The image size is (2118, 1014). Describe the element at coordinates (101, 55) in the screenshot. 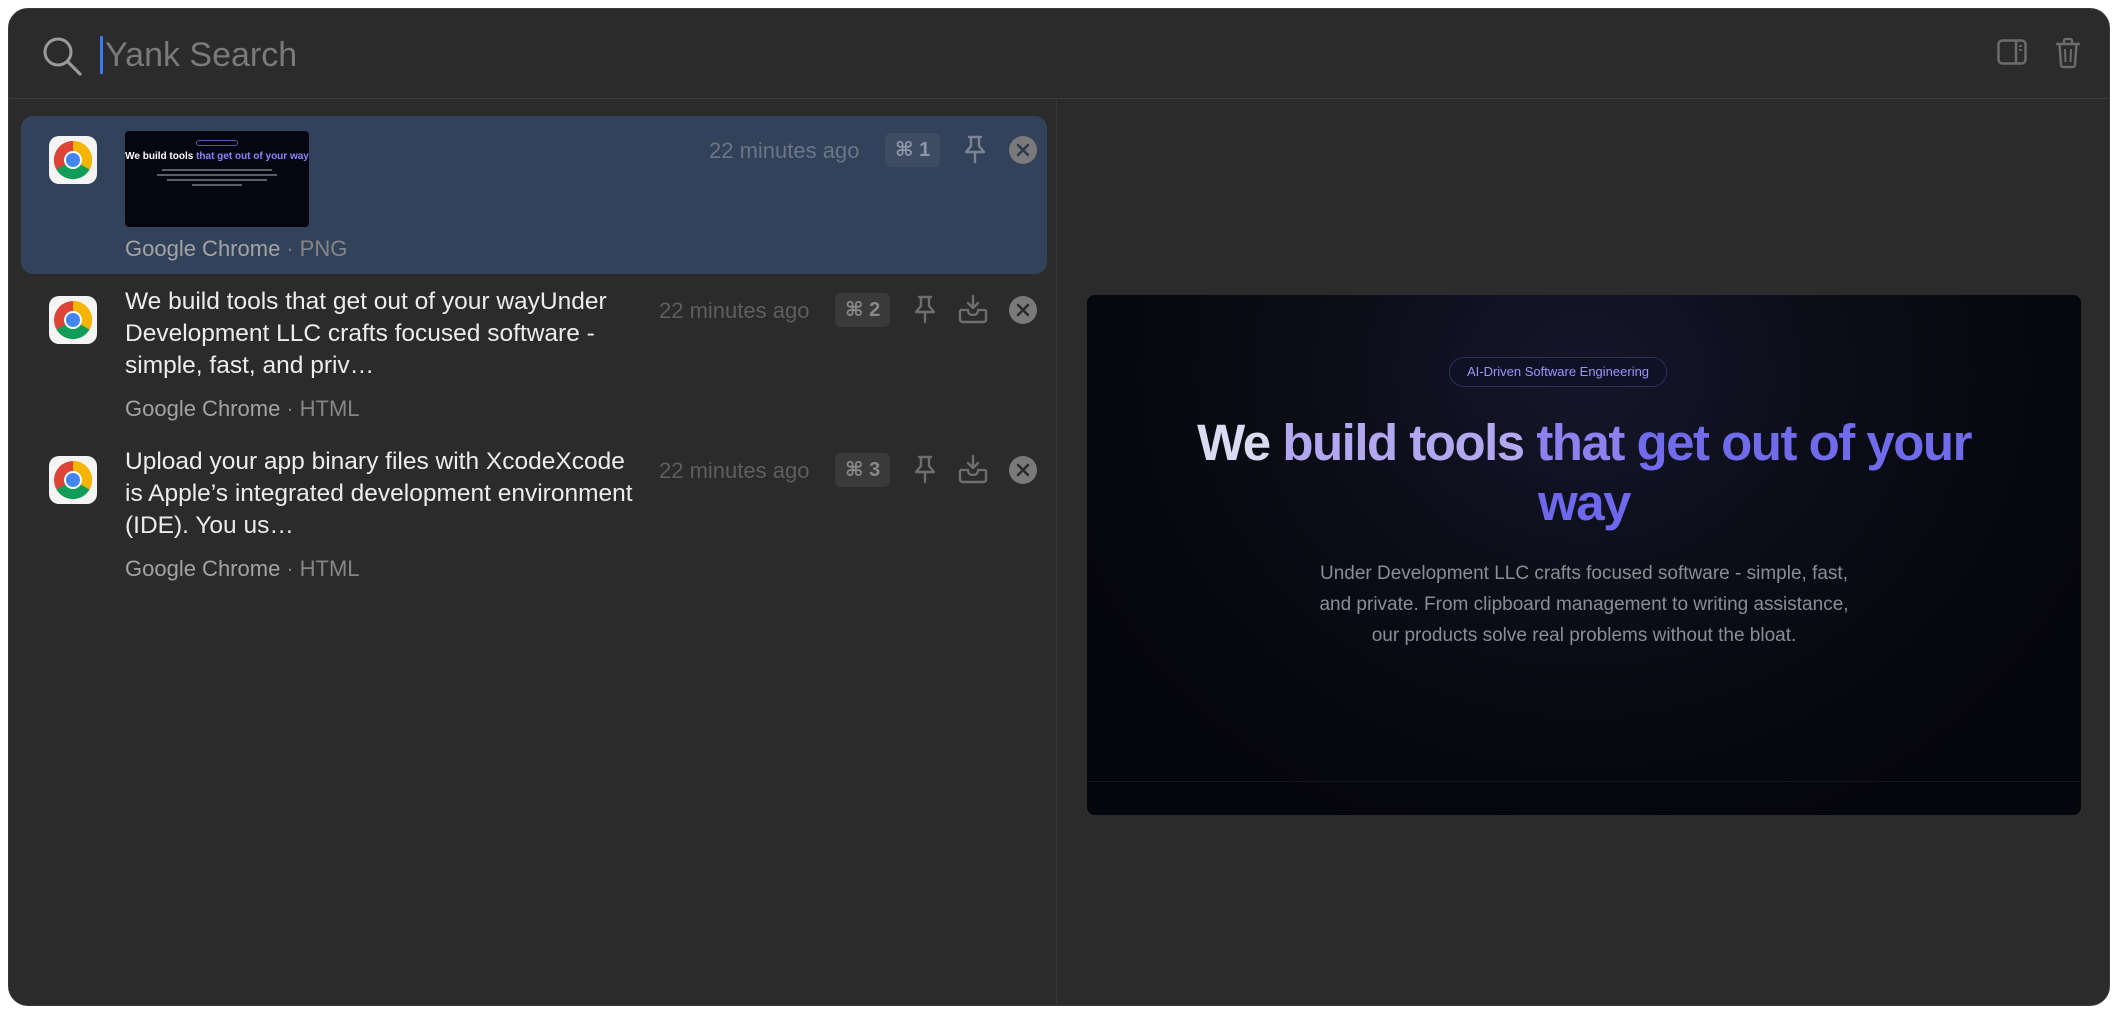

I see `text-caret` at that location.